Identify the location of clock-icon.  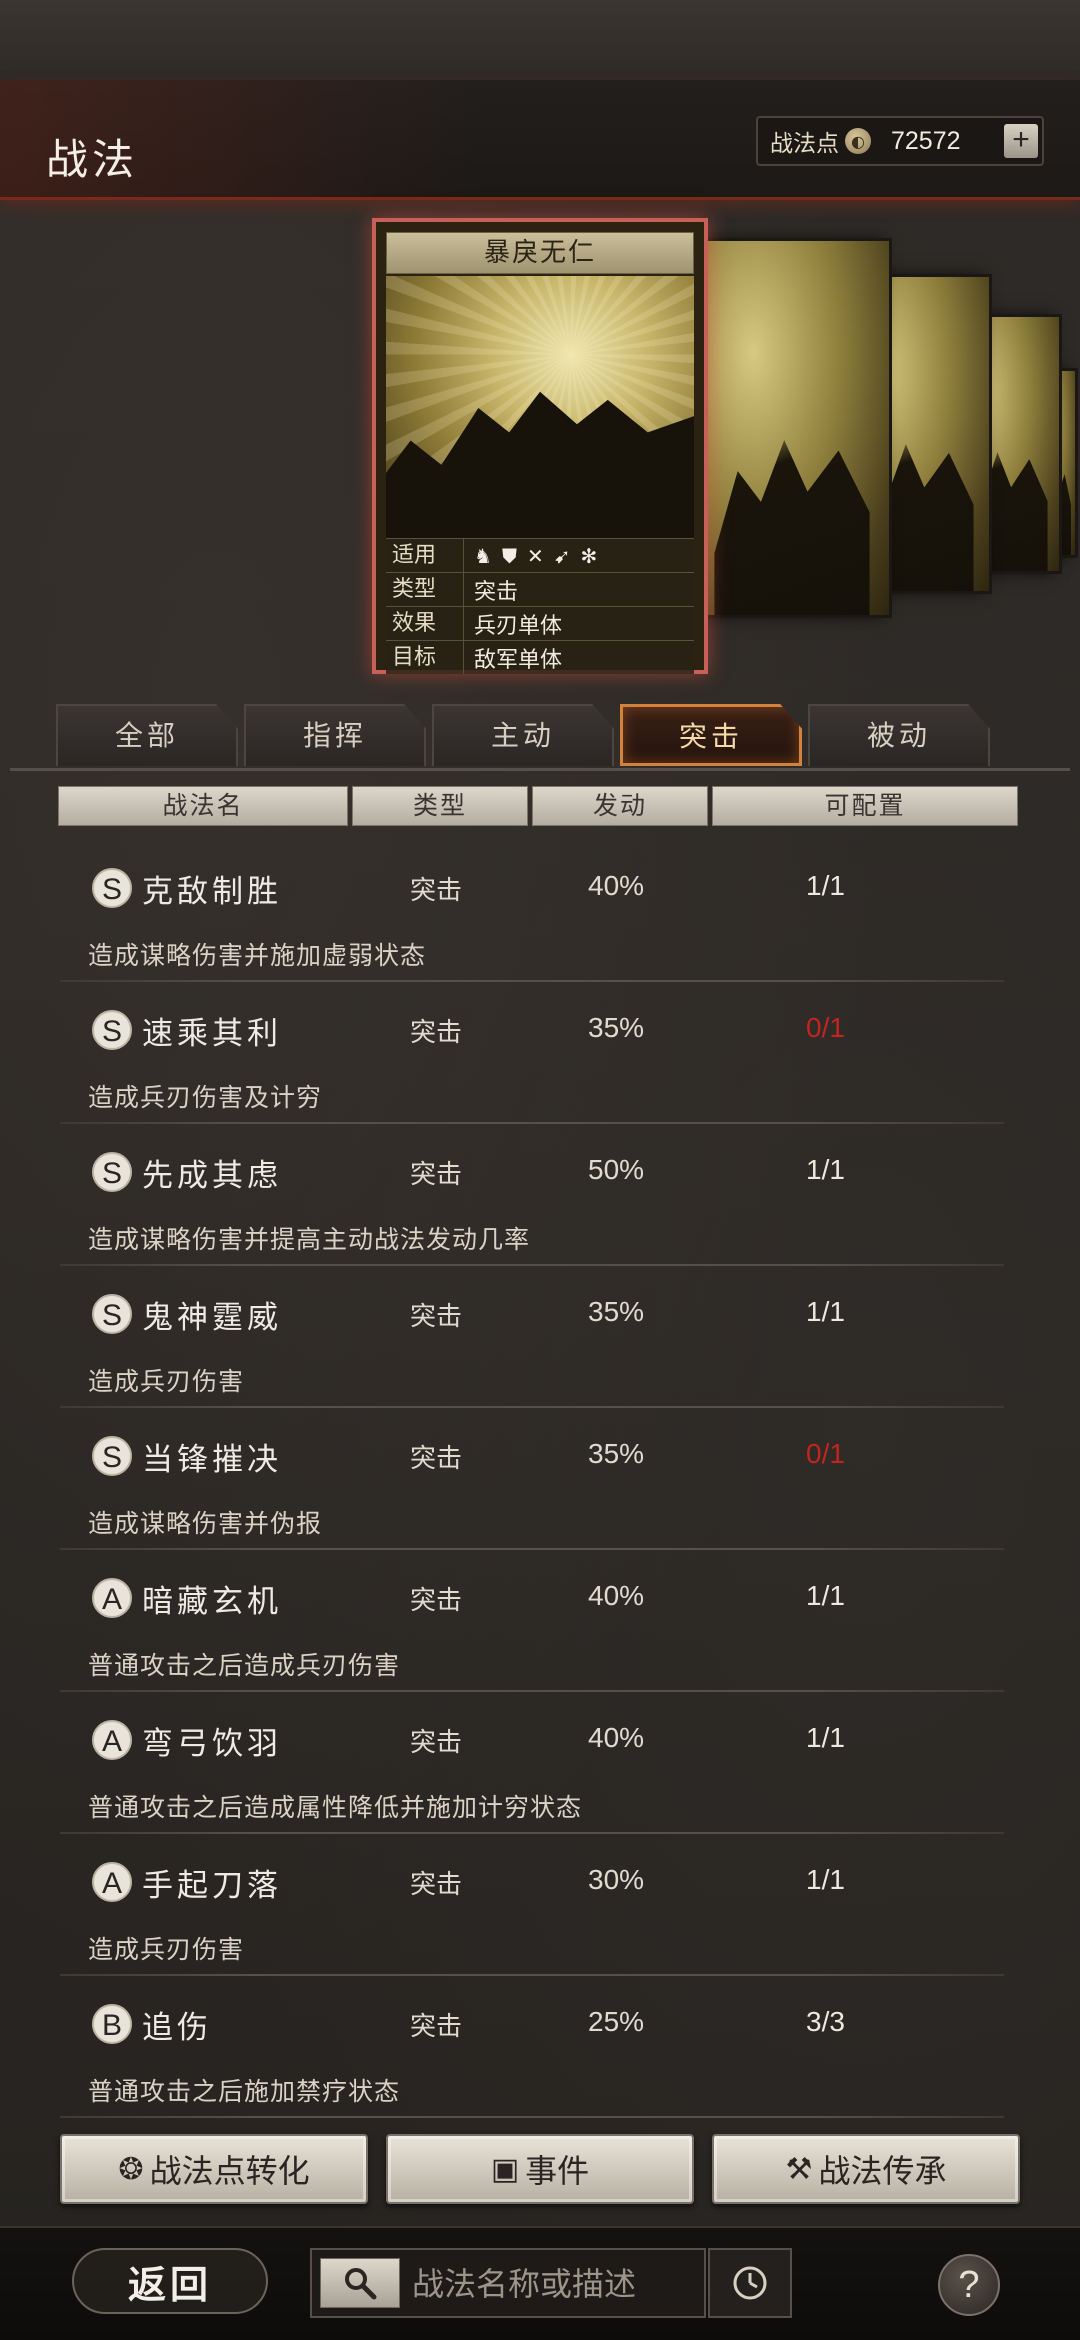
(750, 2283).